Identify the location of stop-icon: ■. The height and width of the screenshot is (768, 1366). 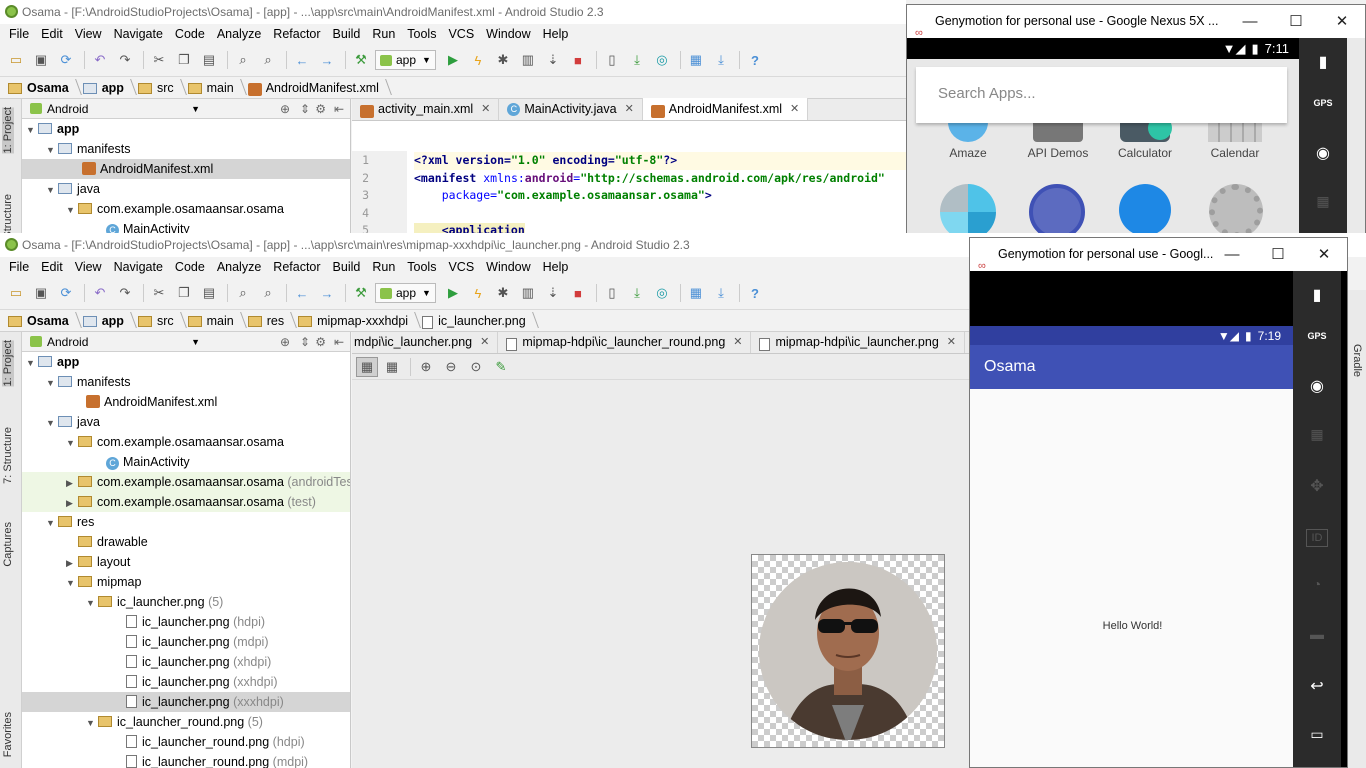
(578, 293).